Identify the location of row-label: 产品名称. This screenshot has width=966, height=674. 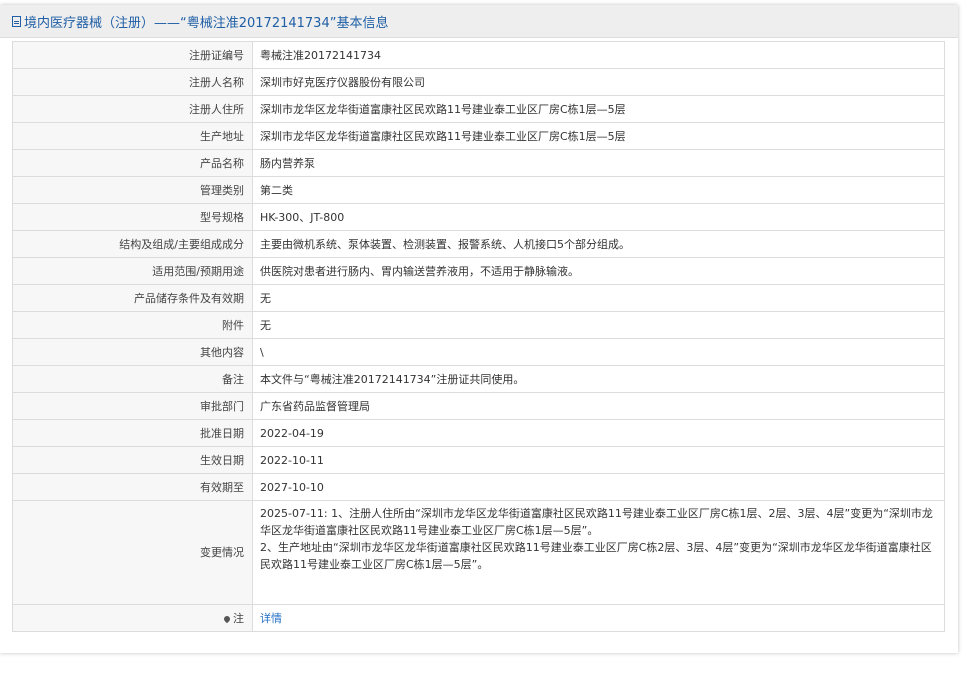
(132, 163).